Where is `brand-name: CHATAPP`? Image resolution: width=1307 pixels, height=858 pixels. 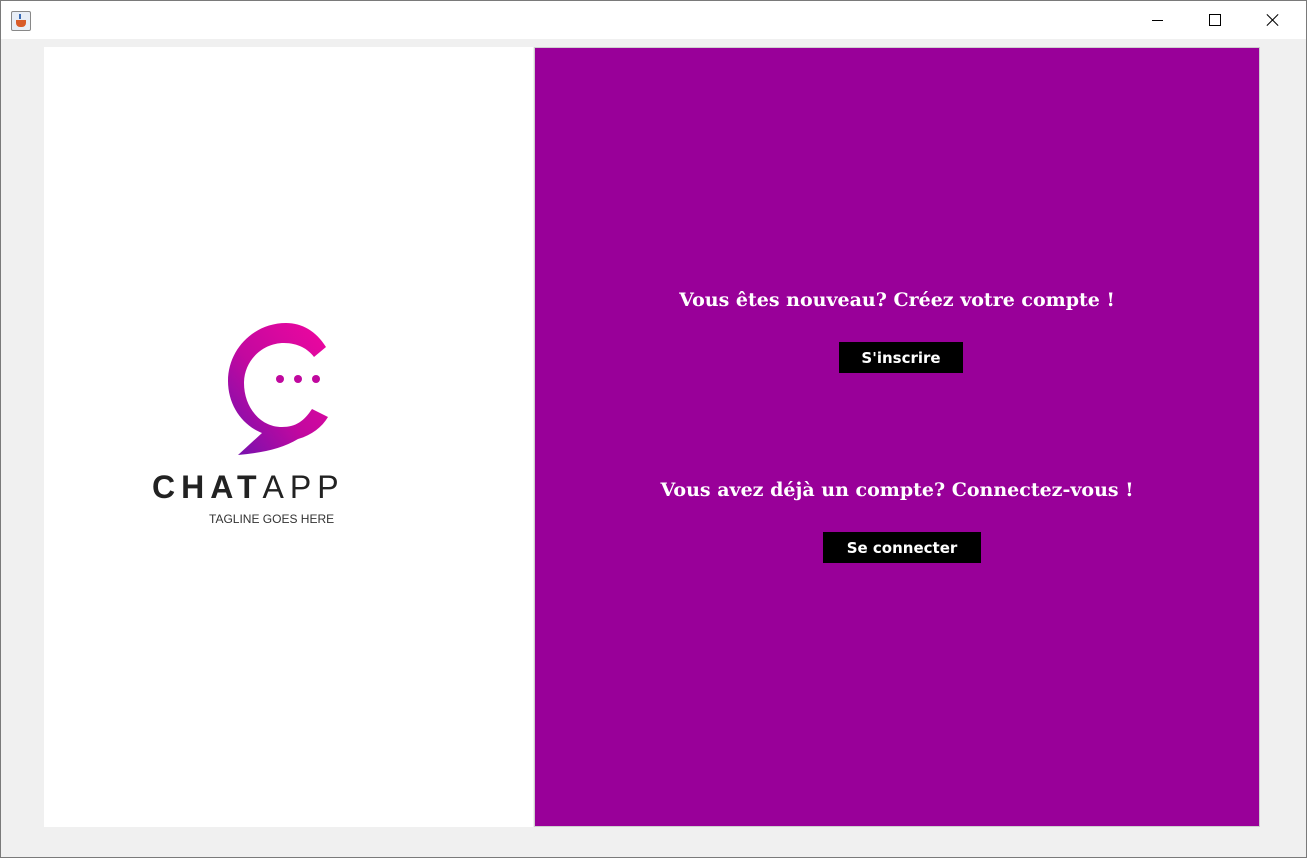
brand-name: CHATAPP is located at coordinates (282, 487).